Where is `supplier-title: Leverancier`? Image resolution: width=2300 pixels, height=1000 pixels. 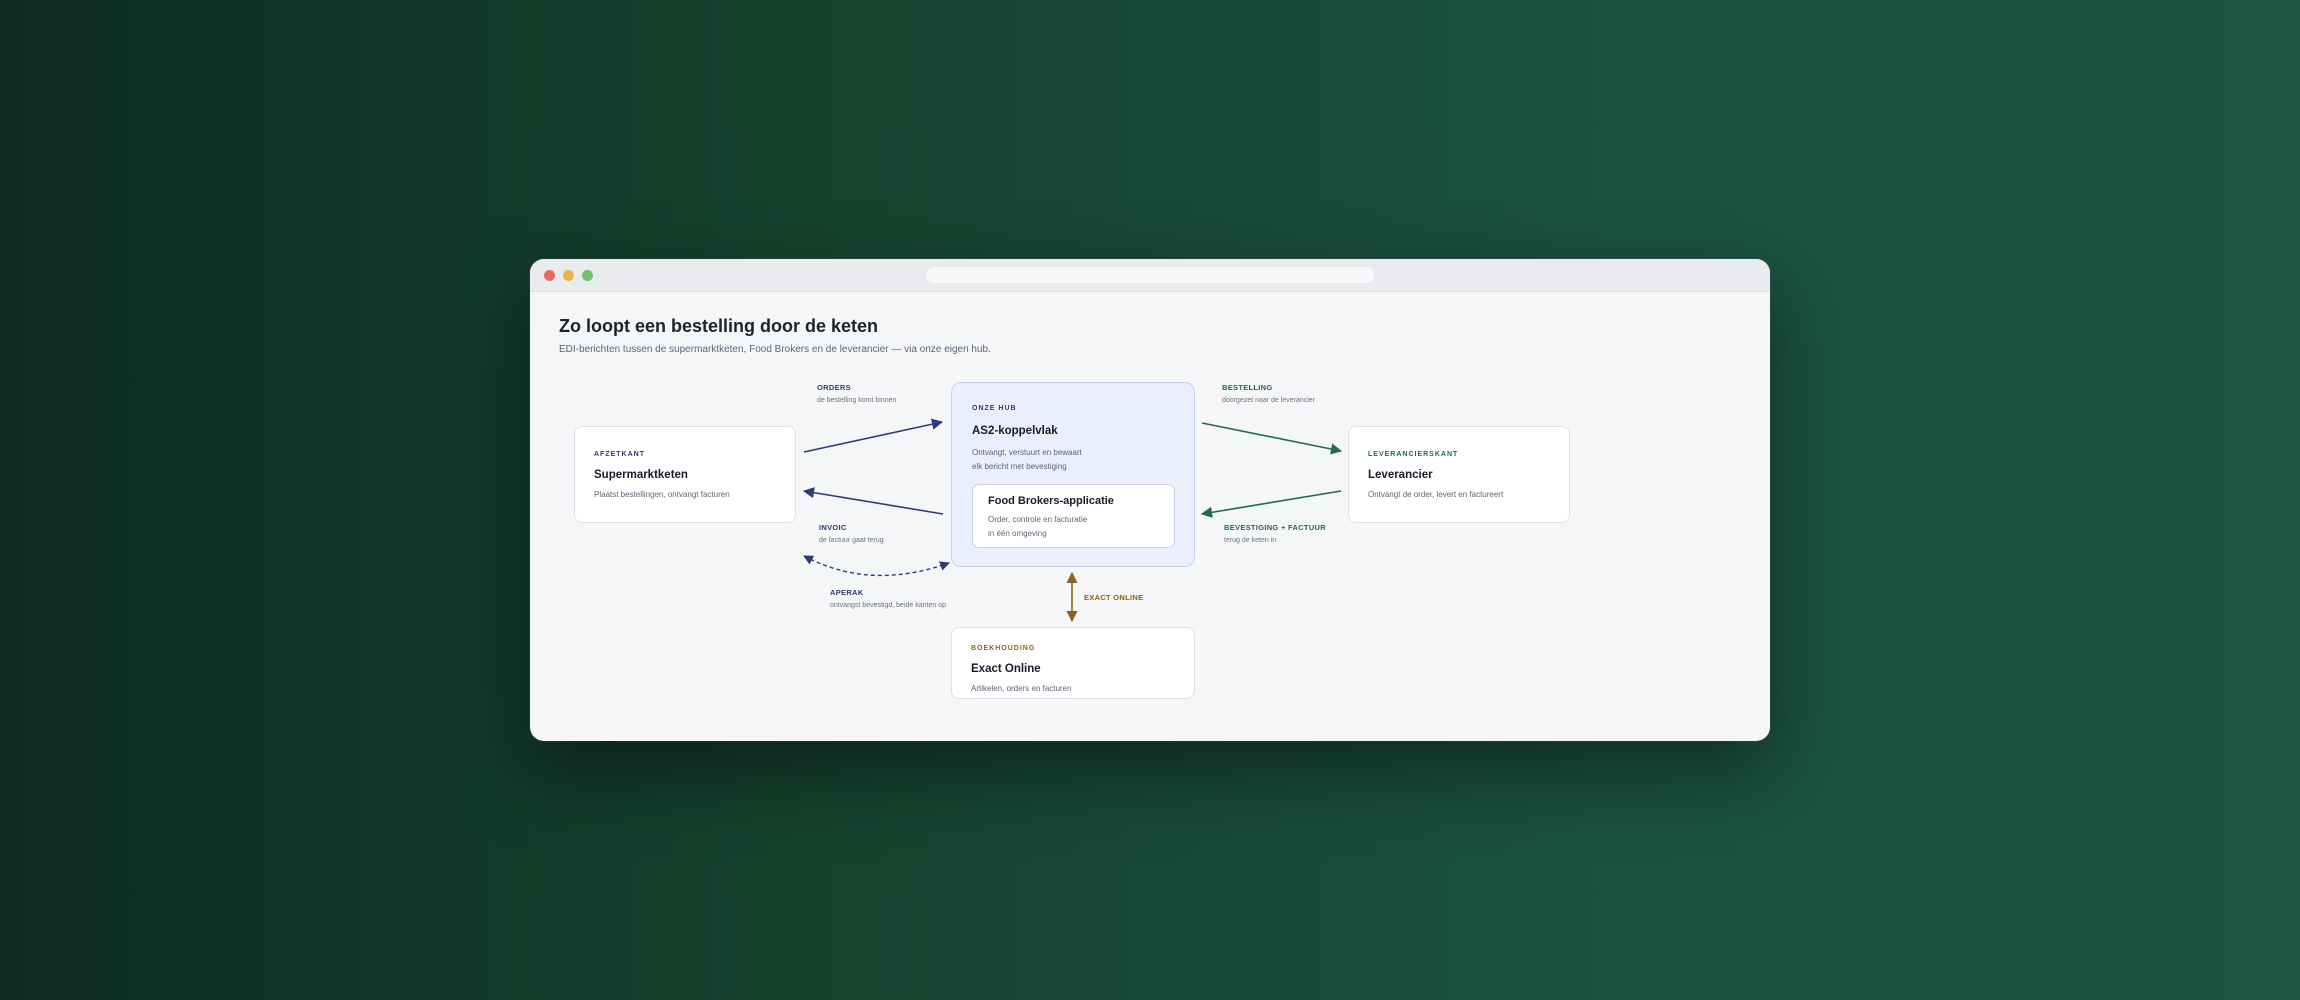 supplier-title: Leverancier is located at coordinates (1400, 475).